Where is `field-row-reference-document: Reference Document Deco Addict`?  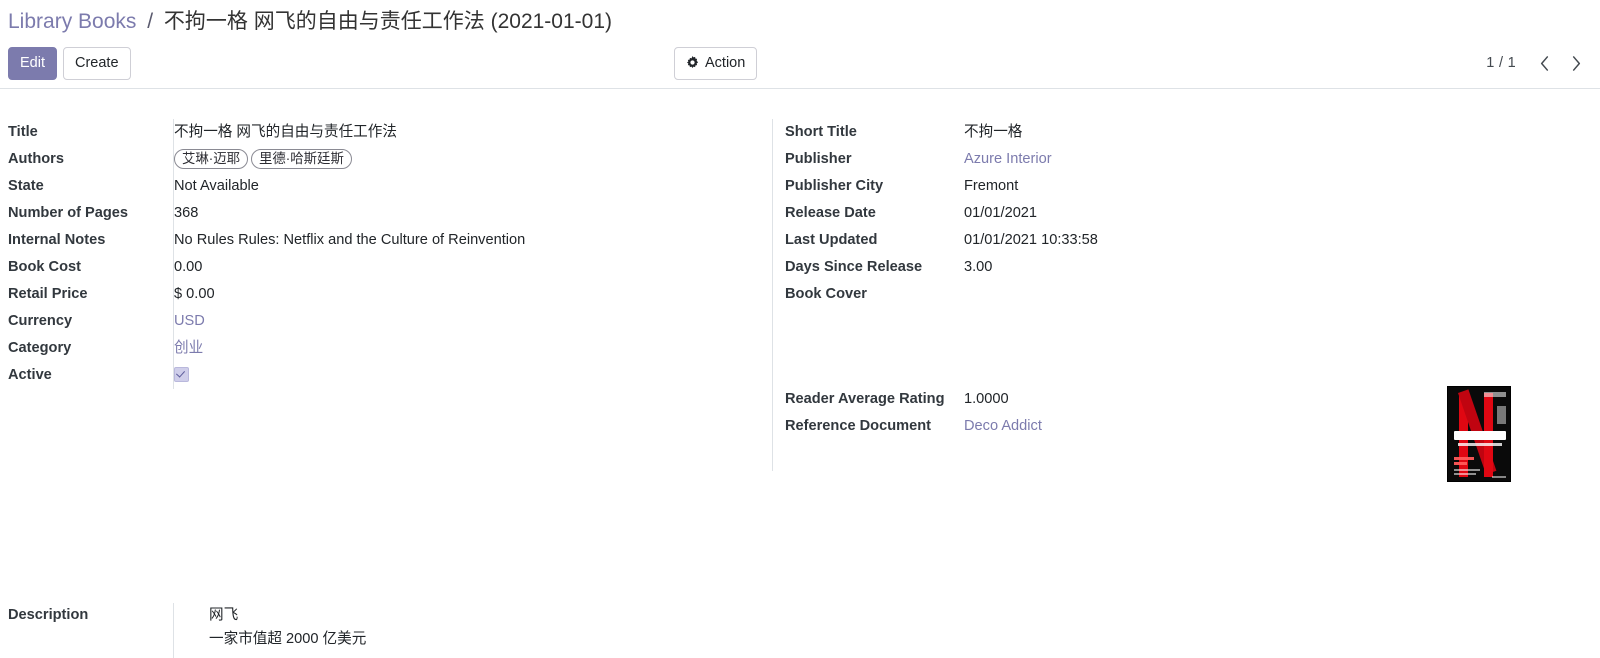 field-row-reference-document: Reference Document Deco Addict is located at coordinates (1128, 426).